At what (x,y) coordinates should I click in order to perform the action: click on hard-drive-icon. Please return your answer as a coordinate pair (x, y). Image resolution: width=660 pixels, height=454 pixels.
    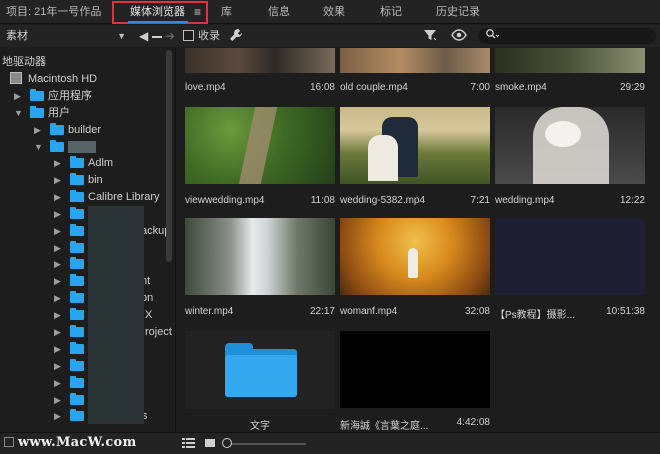
    Looking at the image, I should click on (16, 78).